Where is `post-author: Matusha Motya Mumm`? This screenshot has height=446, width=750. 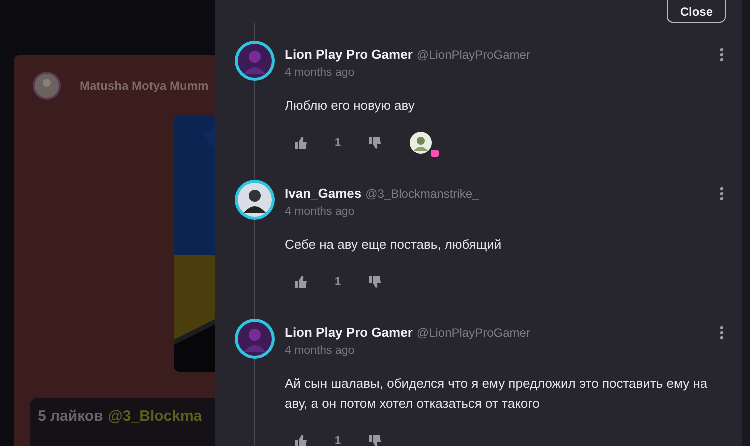
post-author: Matusha Motya Mumm is located at coordinates (144, 86).